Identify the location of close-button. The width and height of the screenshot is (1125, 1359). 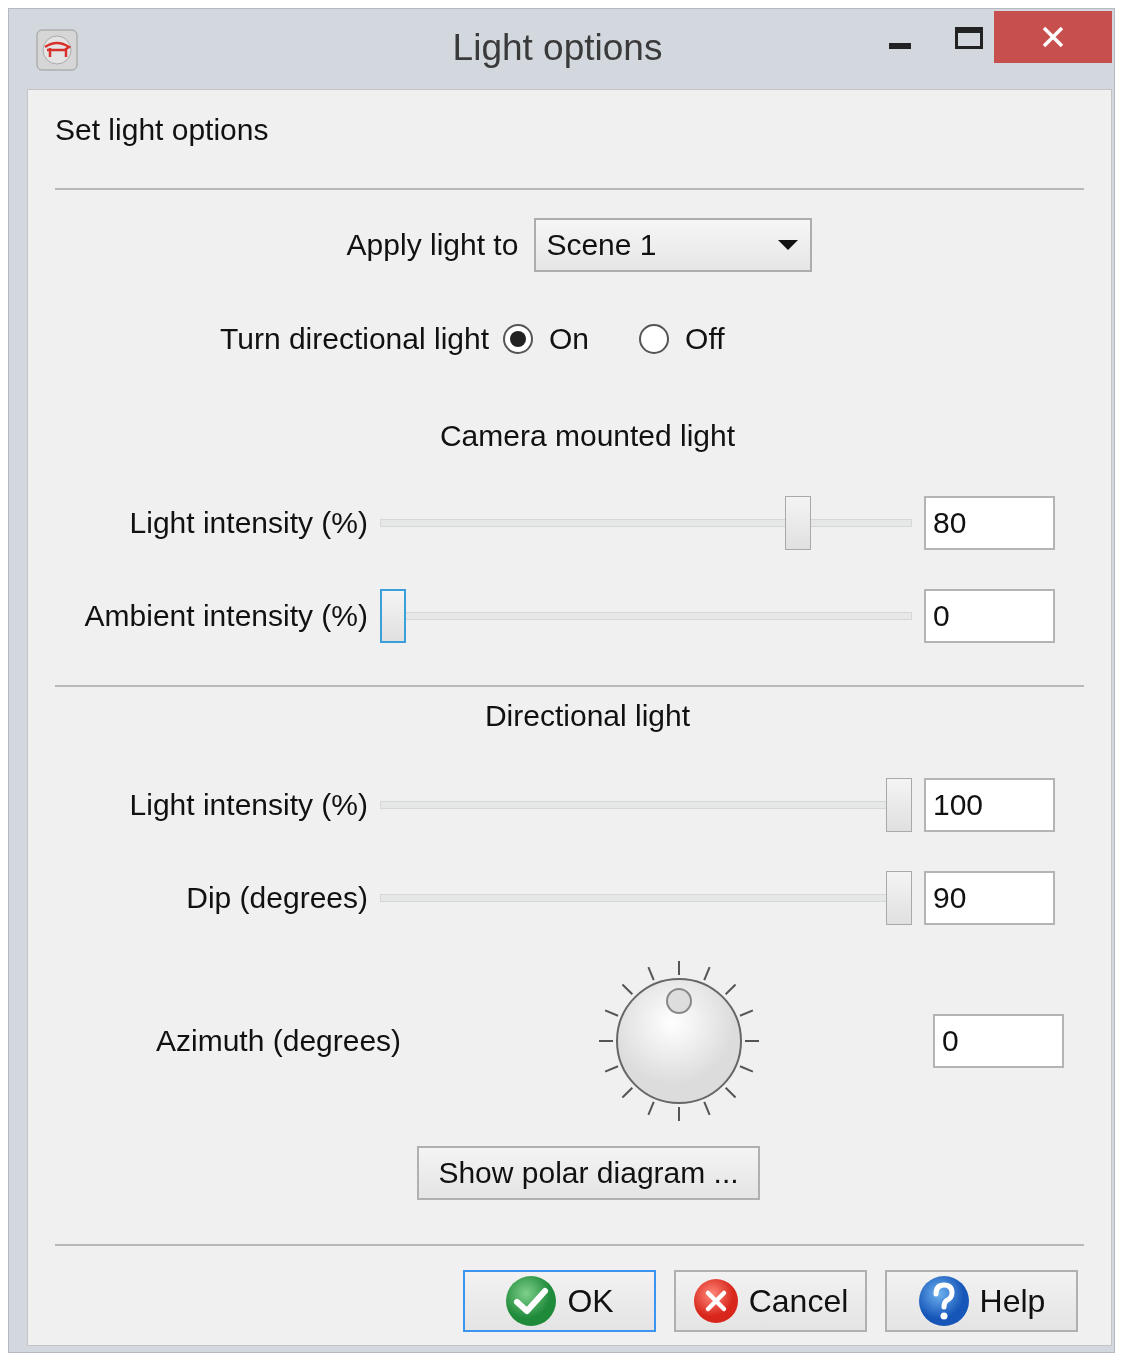
(1053, 37).